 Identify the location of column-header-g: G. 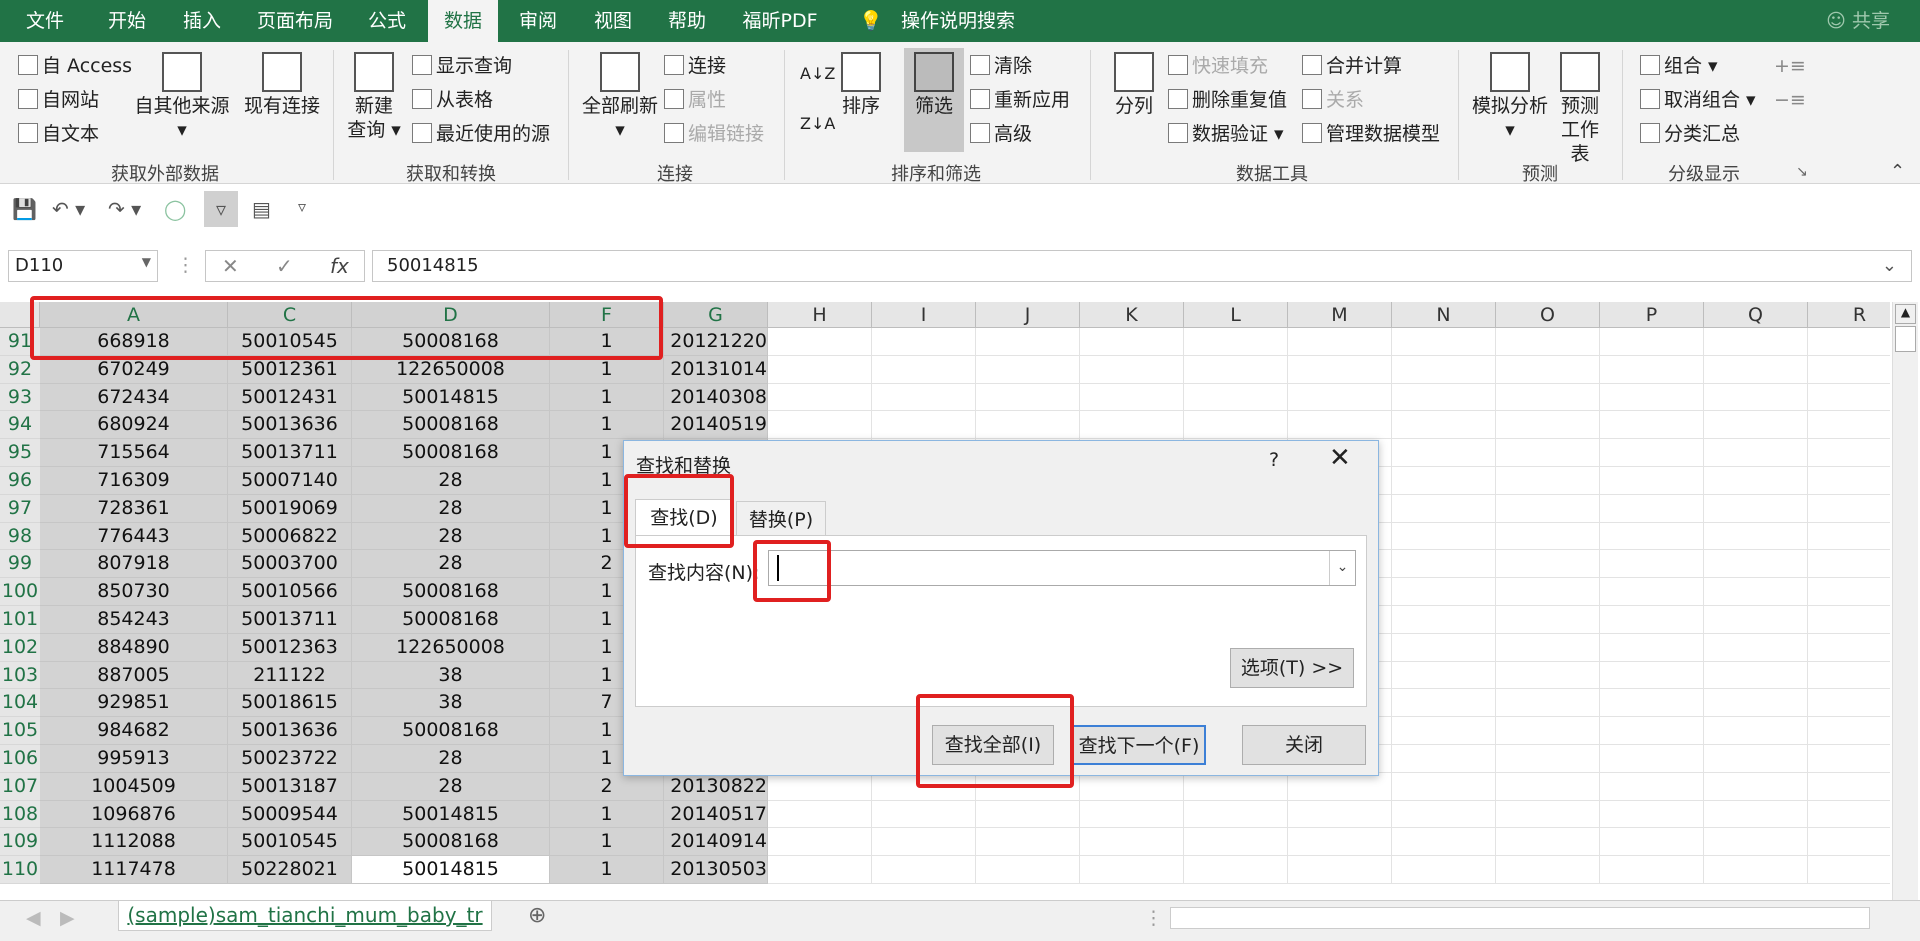
(716, 315).